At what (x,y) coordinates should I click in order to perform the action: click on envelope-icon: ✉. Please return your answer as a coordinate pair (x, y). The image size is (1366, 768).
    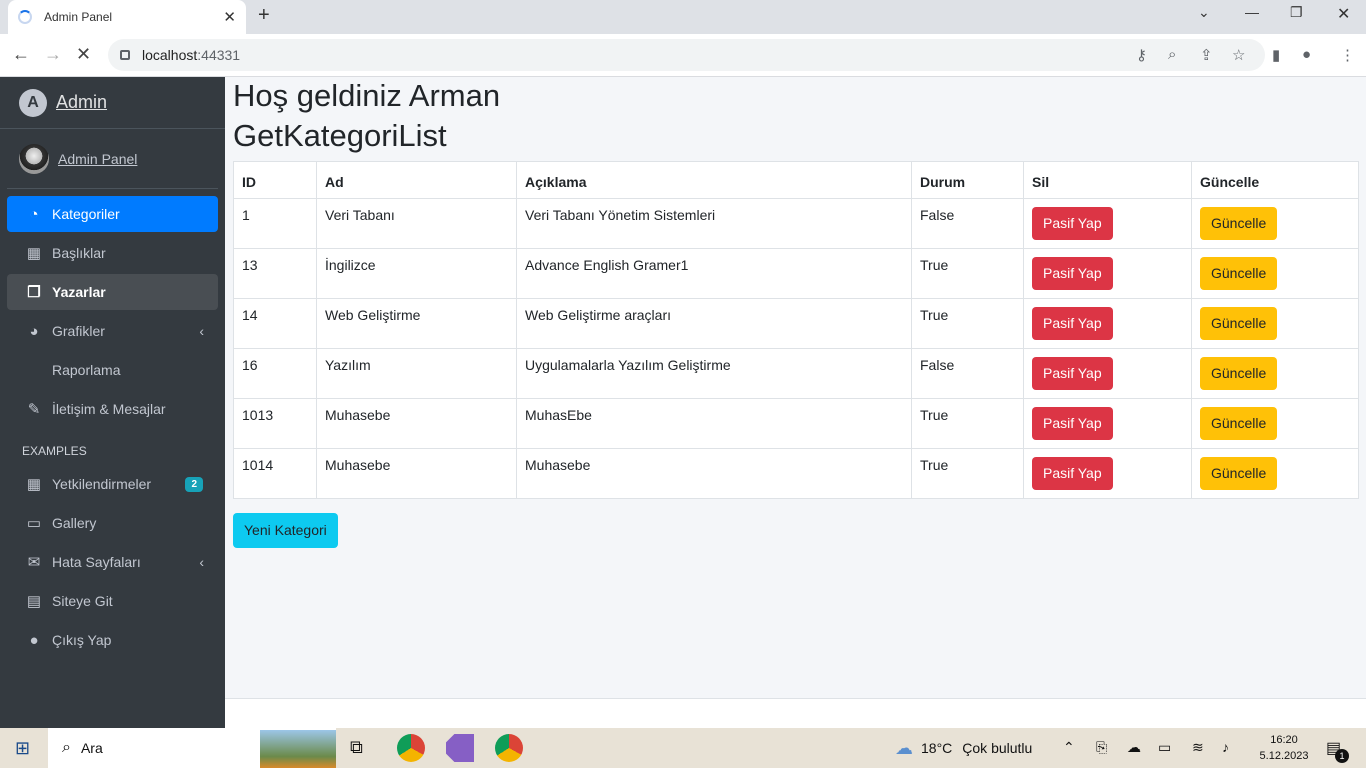
    Looking at the image, I should click on (34, 562).